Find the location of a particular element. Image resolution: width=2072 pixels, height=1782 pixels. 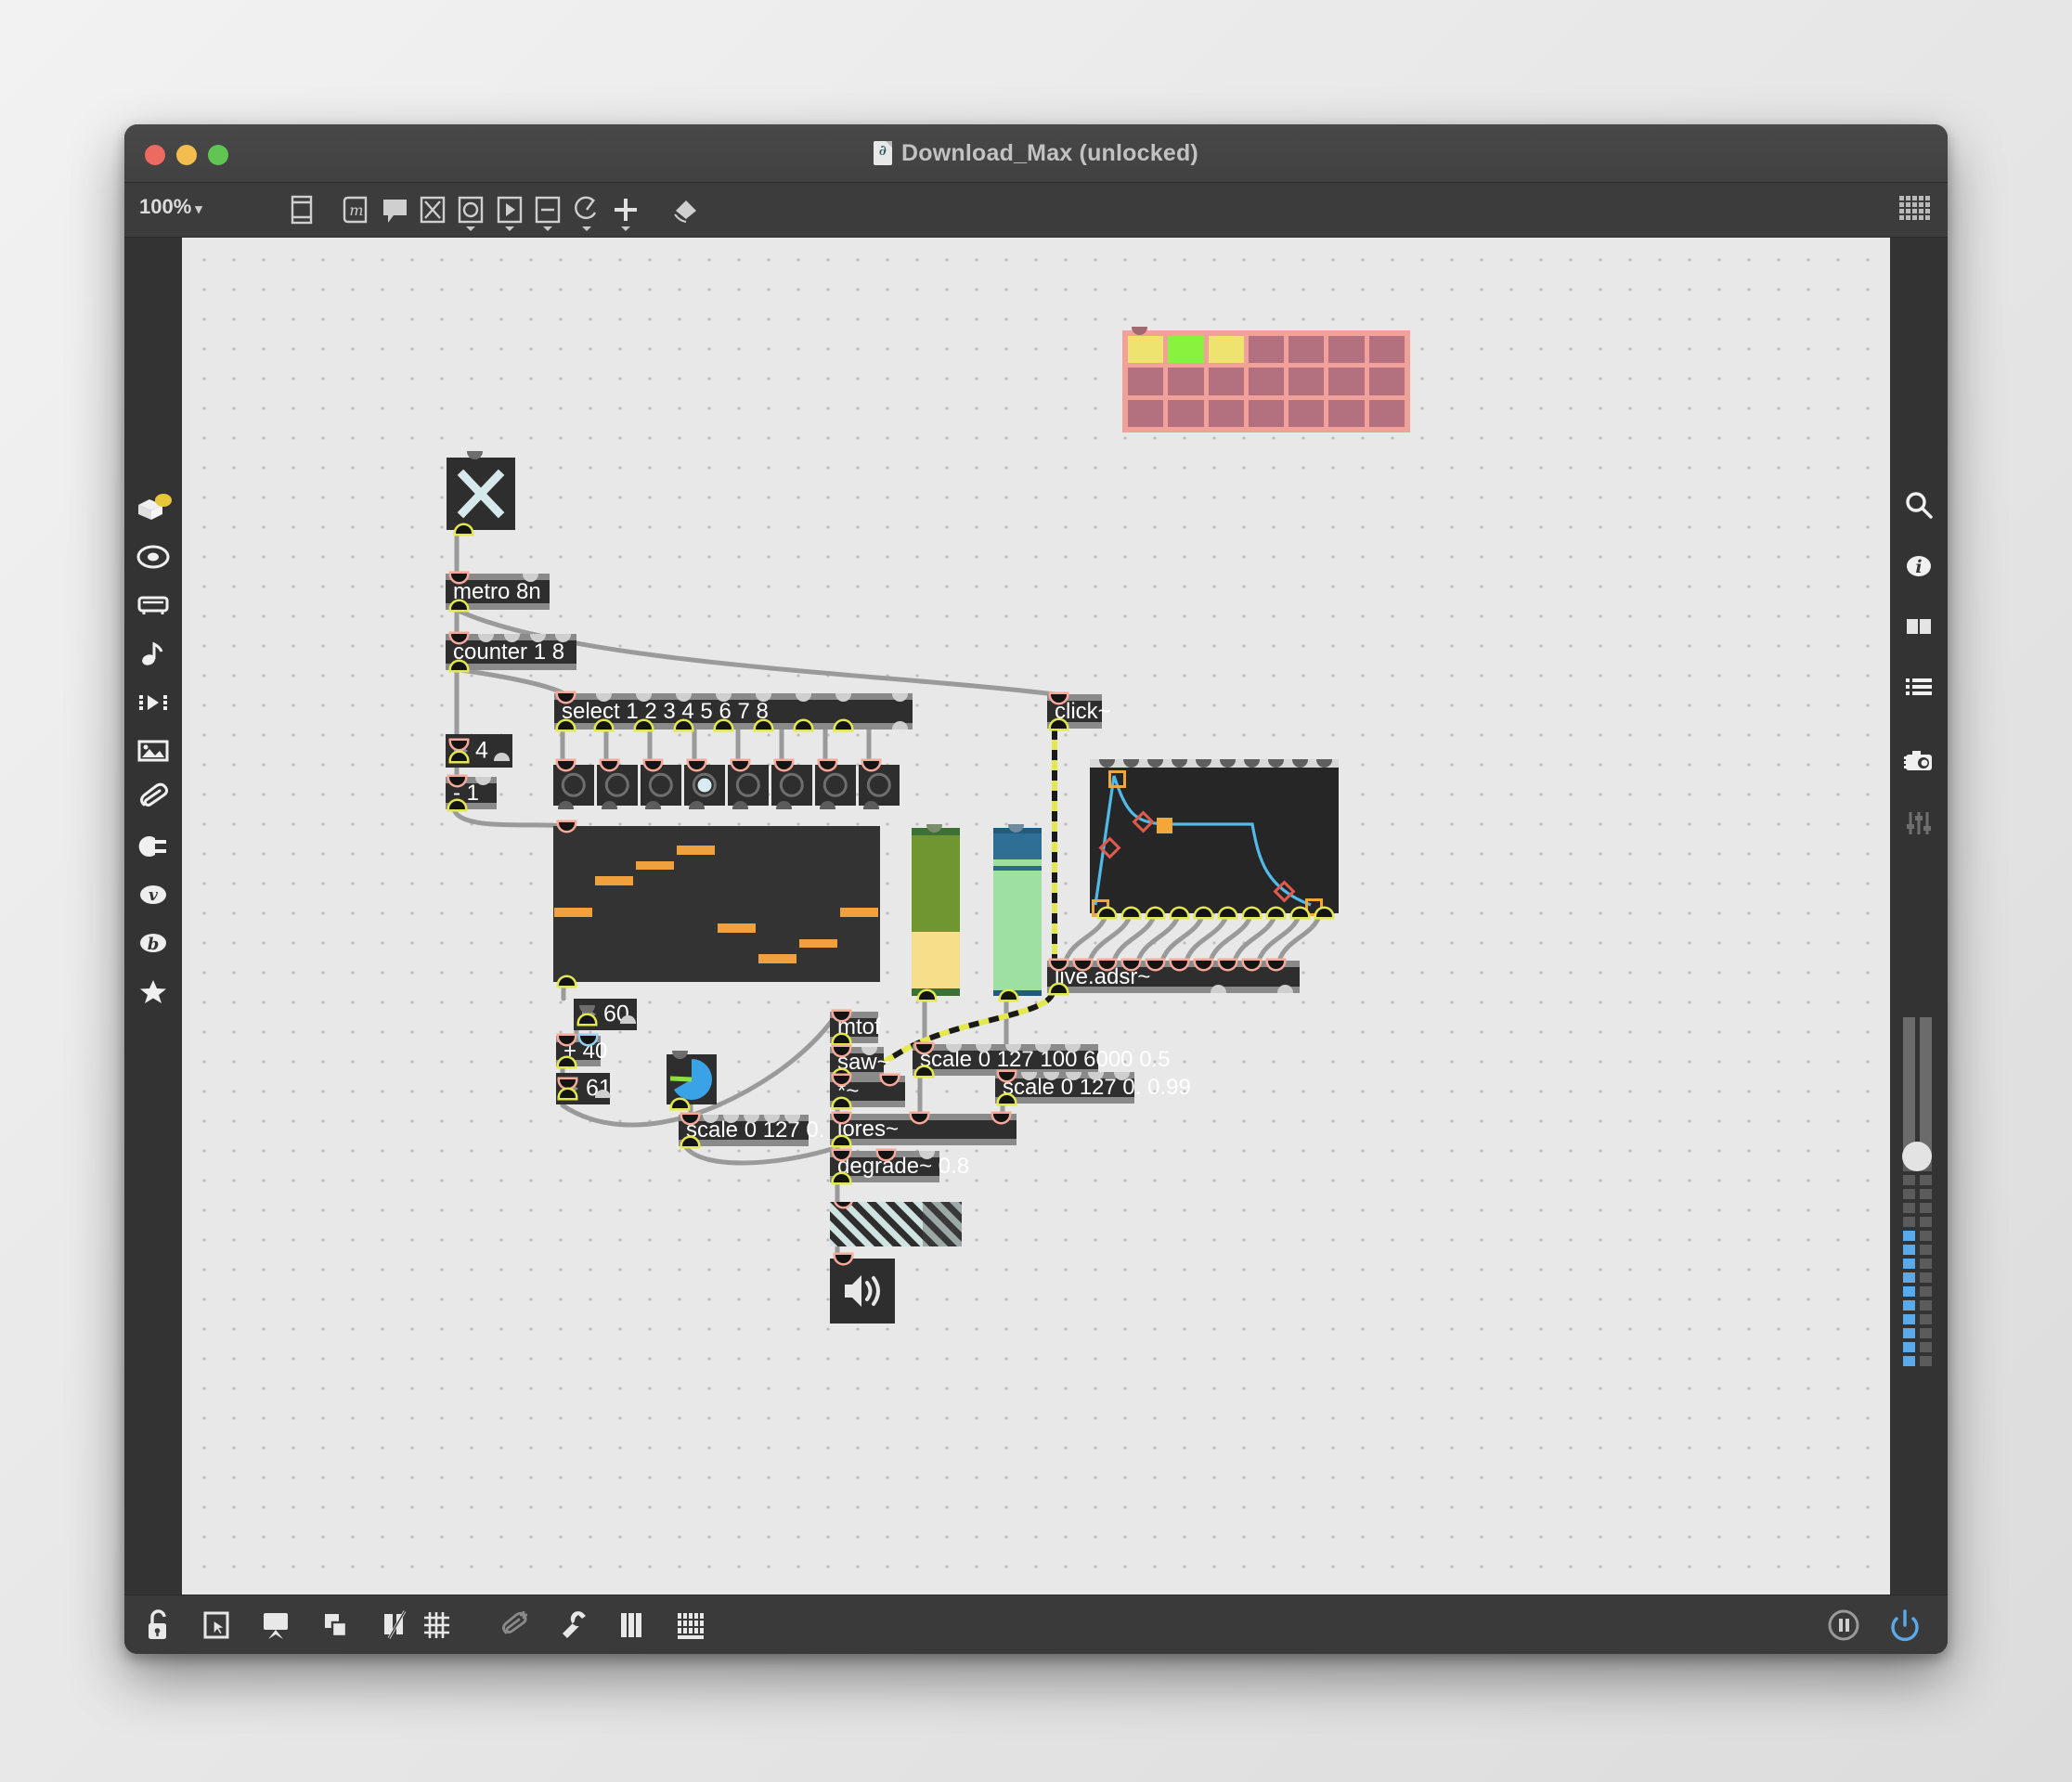

minus-one-object: - 1 is located at coordinates (471, 793).